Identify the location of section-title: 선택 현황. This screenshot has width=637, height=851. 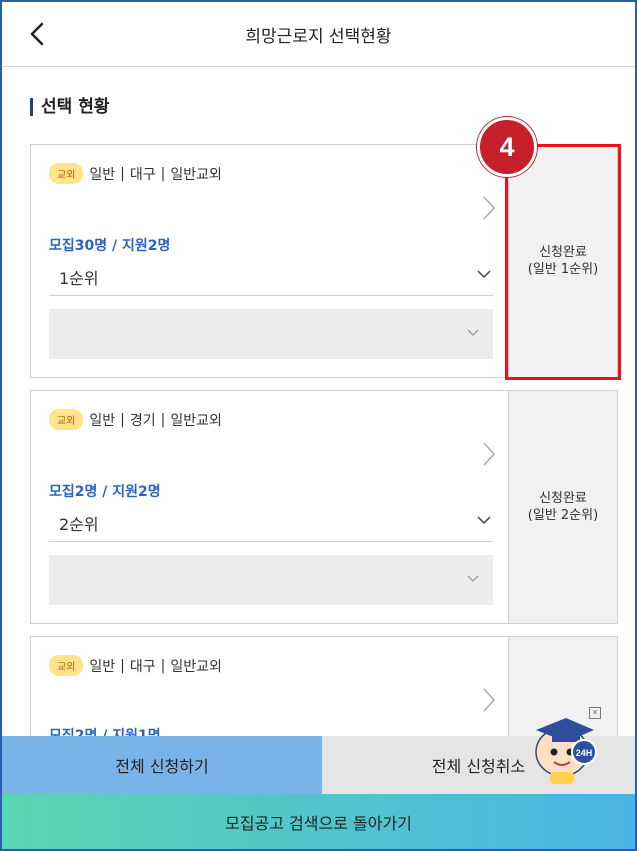
(69, 107).